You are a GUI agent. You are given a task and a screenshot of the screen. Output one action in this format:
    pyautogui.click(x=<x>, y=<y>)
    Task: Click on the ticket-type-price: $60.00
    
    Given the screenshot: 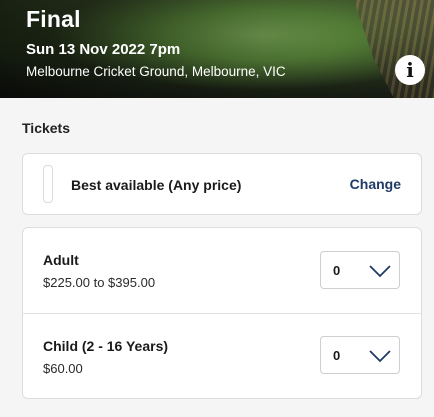 What is the action you would take?
    pyautogui.click(x=63, y=368)
    